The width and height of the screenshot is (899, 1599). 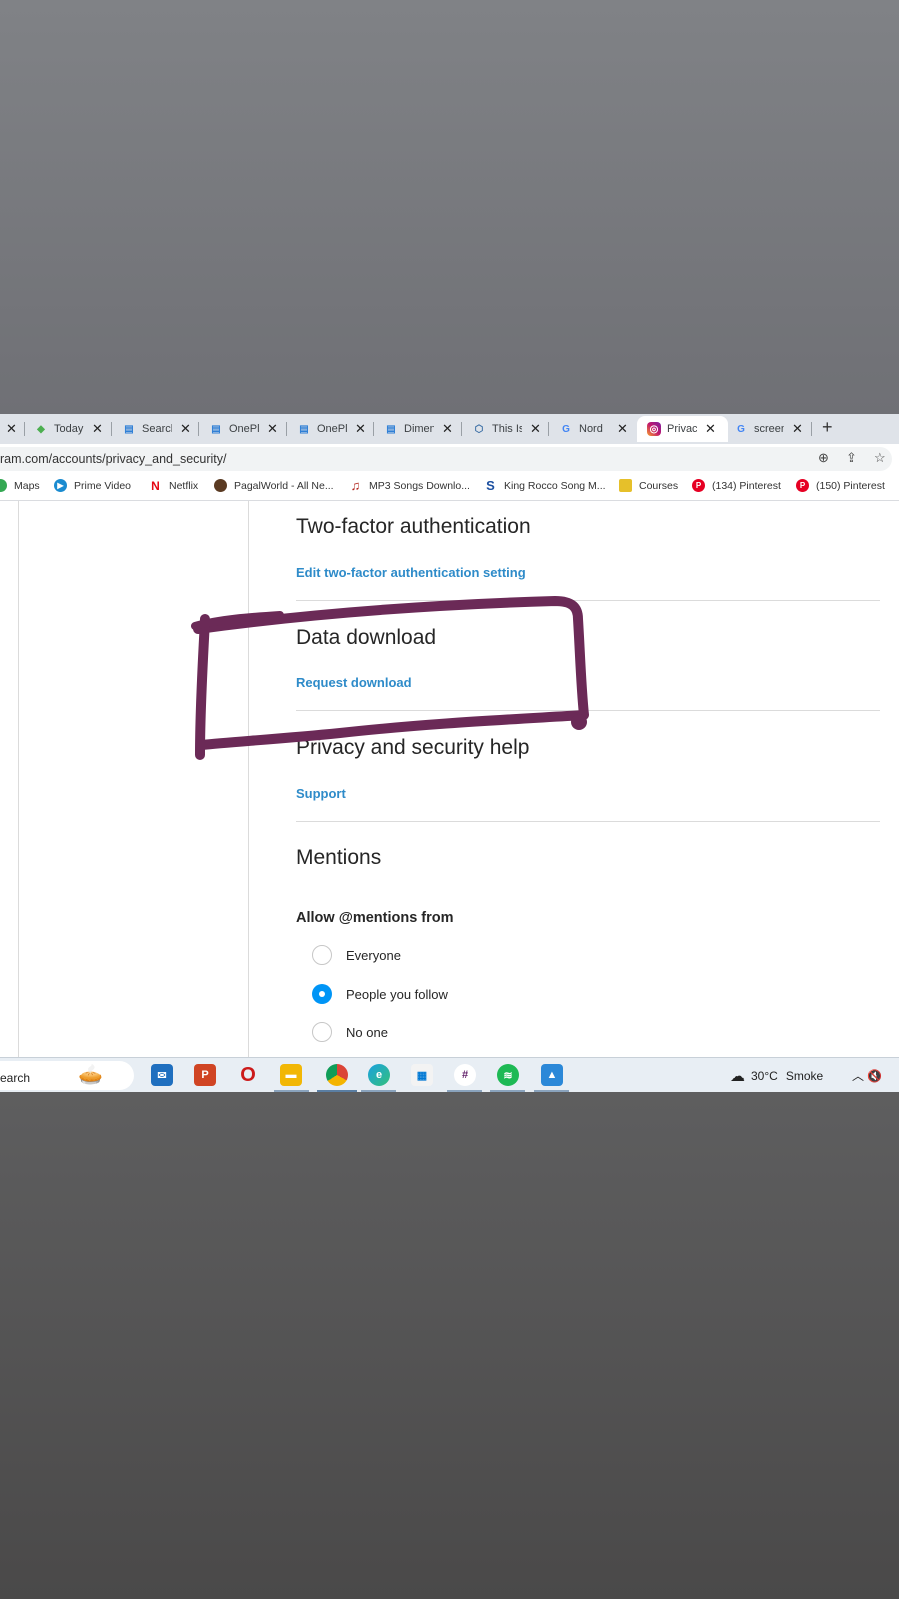 What do you see at coordinates (413, 526) in the screenshot?
I see `two-factor-heading: Two-factor authentication` at bounding box center [413, 526].